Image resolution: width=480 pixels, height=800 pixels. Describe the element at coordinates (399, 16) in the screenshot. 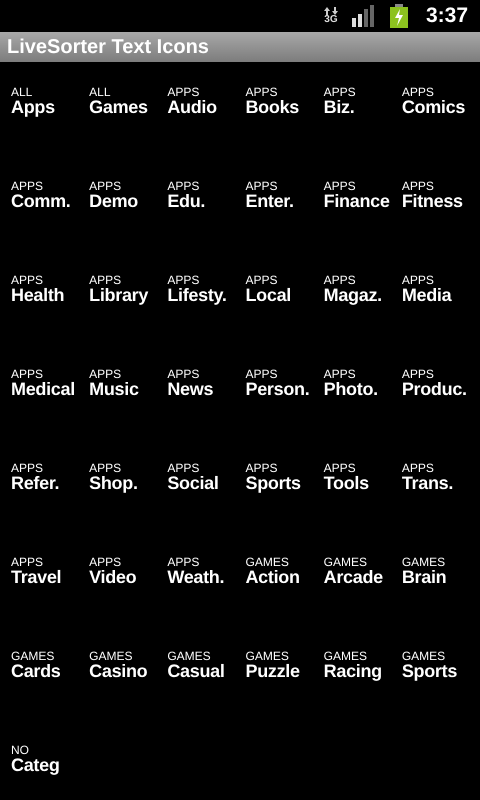

I see `battery-icon` at that location.